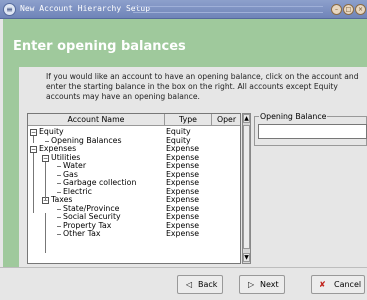 The width and height of the screenshot is (367, 300). What do you see at coordinates (189, 284) in the screenshot?
I see `back-arrow-icon: ◁` at bounding box center [189, 284].